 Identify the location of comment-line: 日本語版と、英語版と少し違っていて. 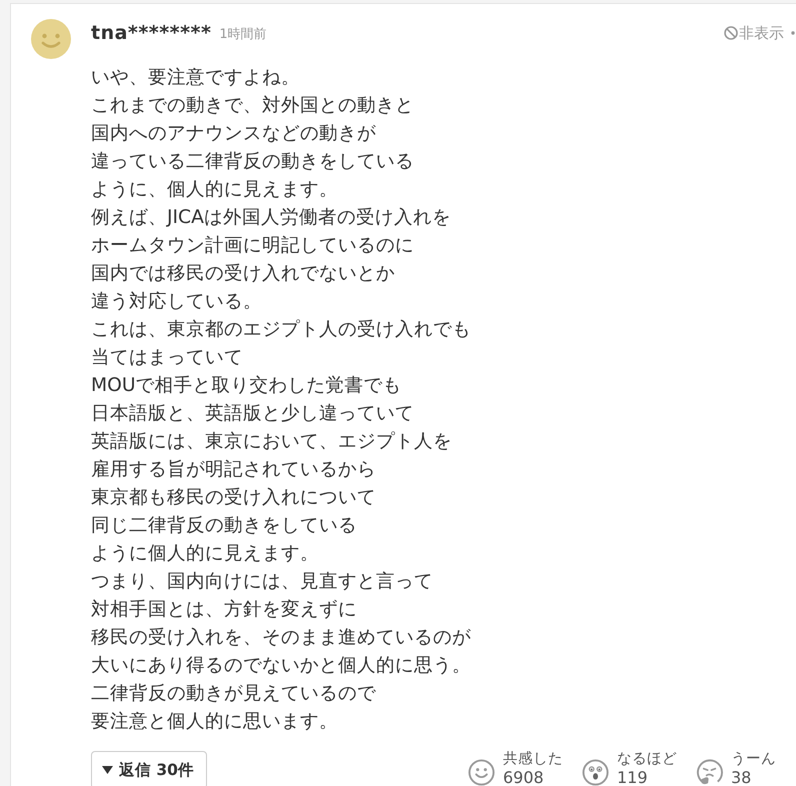
(252, 414).